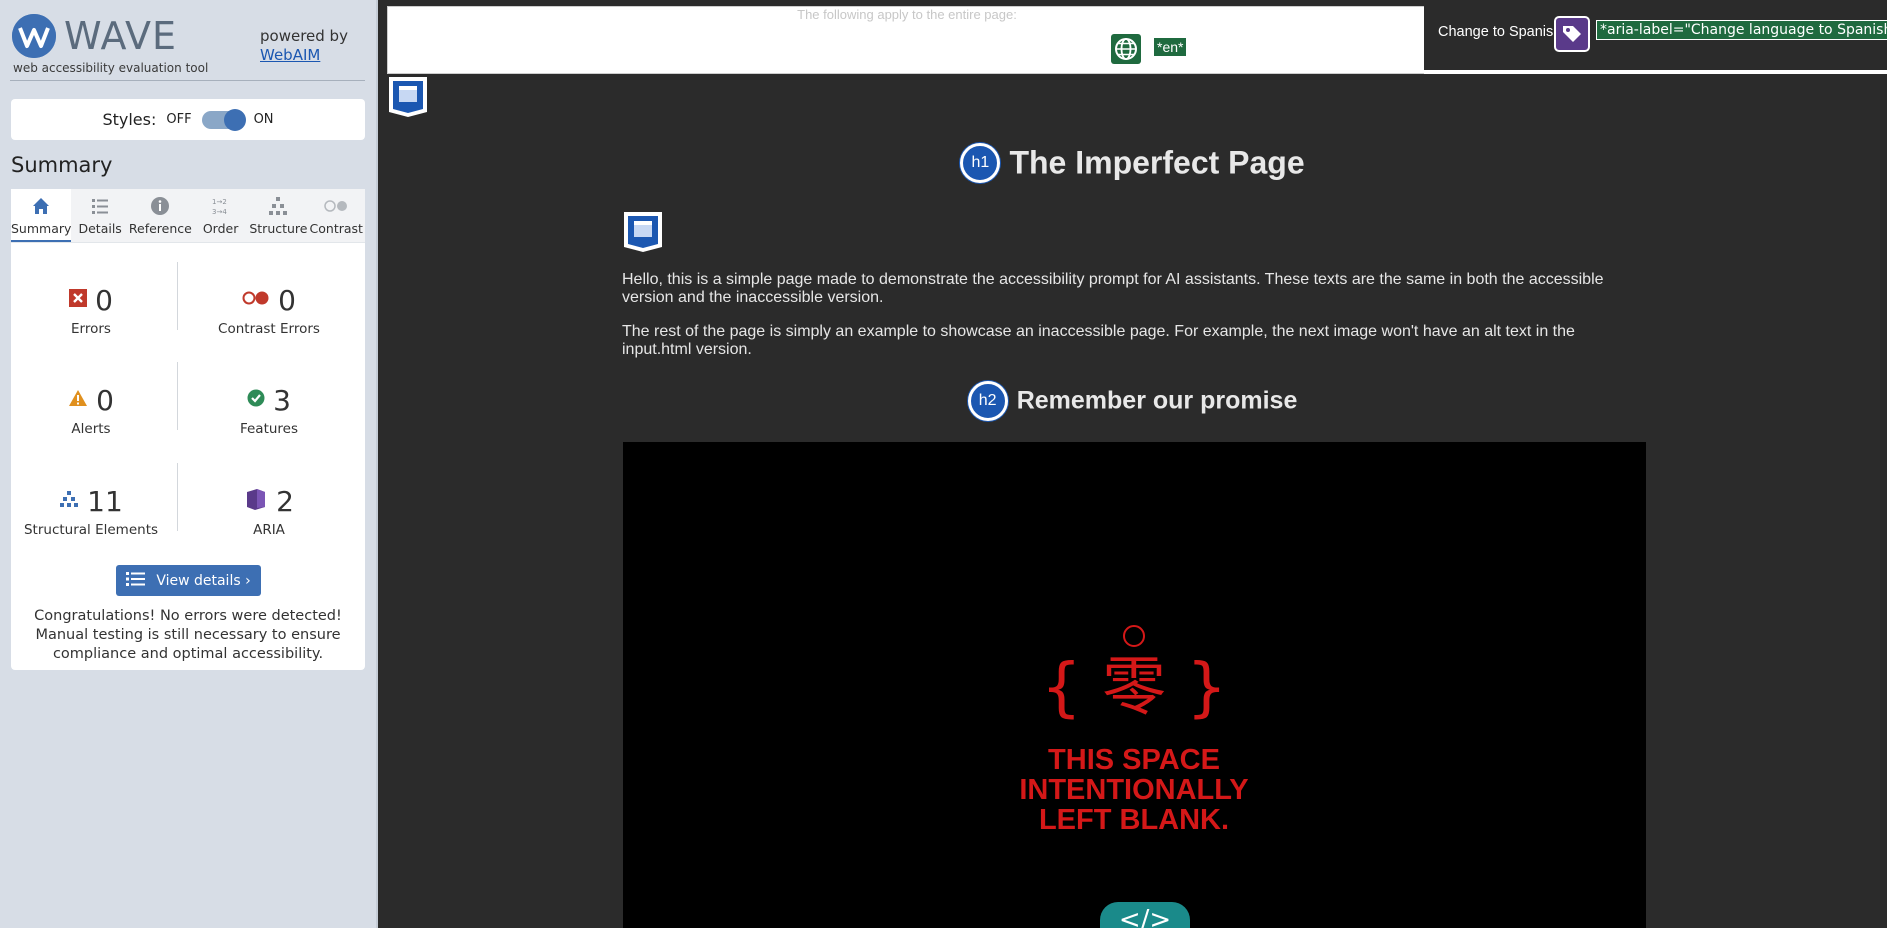  What do you see at coordinates (160, 228) in the screenshot?
I see `tab-reference-label: Reference` at bounding box center [160, 228].